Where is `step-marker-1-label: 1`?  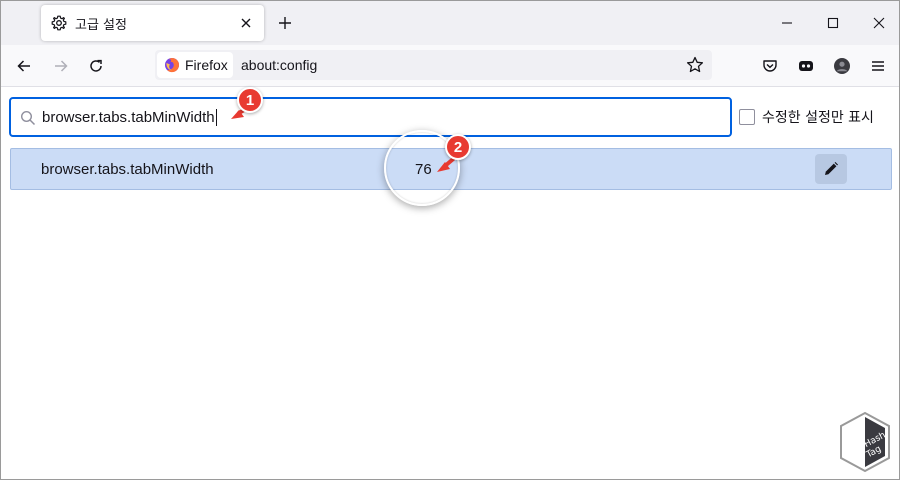 step-marker-1-label: 1 is located at coordinates (250, 100).